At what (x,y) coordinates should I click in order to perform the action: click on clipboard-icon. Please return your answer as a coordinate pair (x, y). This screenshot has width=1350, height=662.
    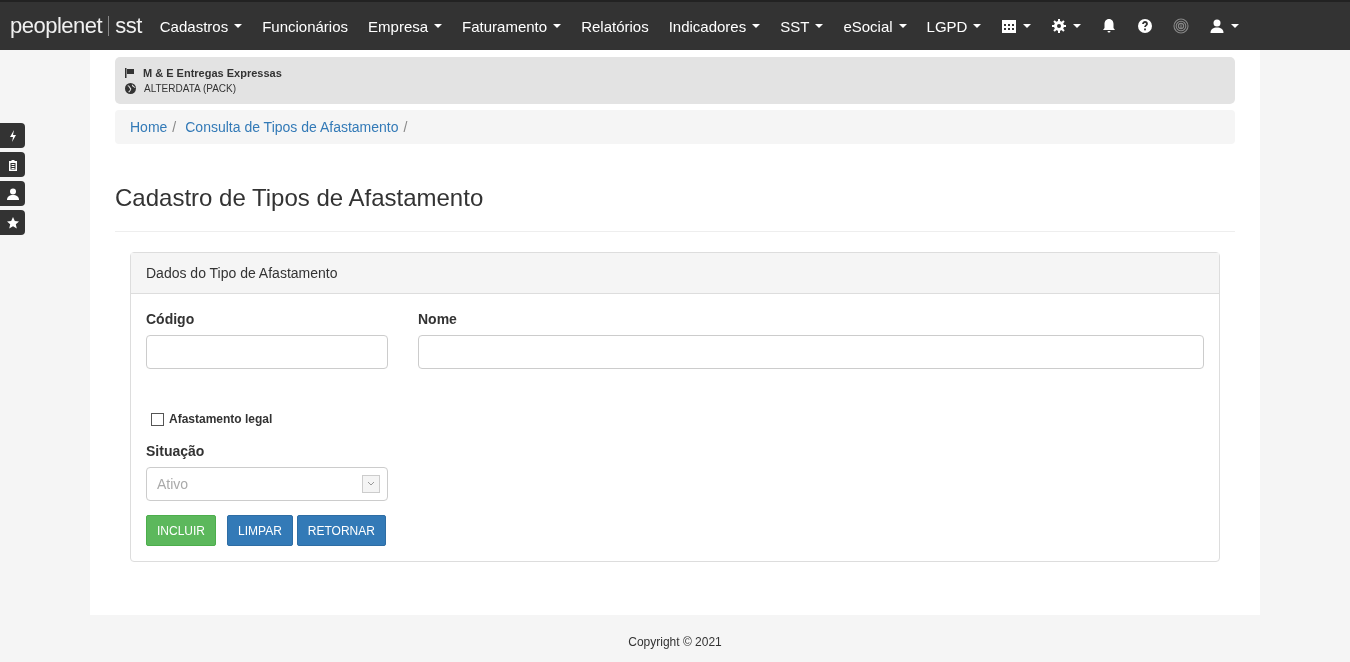
    Looking at the image, I should click on (12, 164).